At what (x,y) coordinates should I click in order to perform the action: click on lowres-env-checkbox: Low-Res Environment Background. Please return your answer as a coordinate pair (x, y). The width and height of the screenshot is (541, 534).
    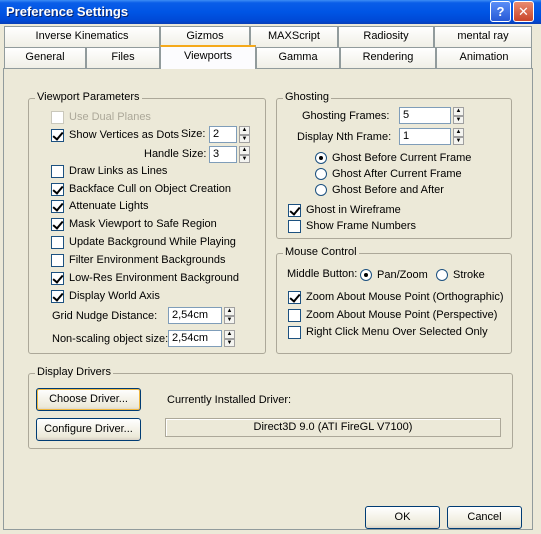
    Looking at the image, I should click on (145, 278).